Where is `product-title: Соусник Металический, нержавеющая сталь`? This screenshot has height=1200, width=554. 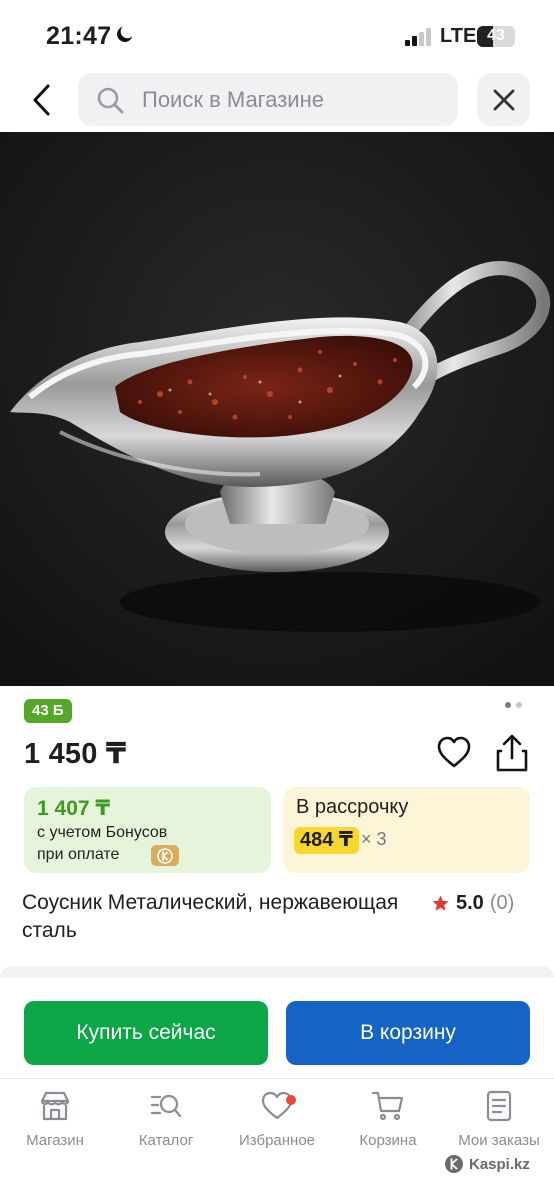 product-title: Соусник Металический, нержавеющая сталь is located at coordinates (210, 916).